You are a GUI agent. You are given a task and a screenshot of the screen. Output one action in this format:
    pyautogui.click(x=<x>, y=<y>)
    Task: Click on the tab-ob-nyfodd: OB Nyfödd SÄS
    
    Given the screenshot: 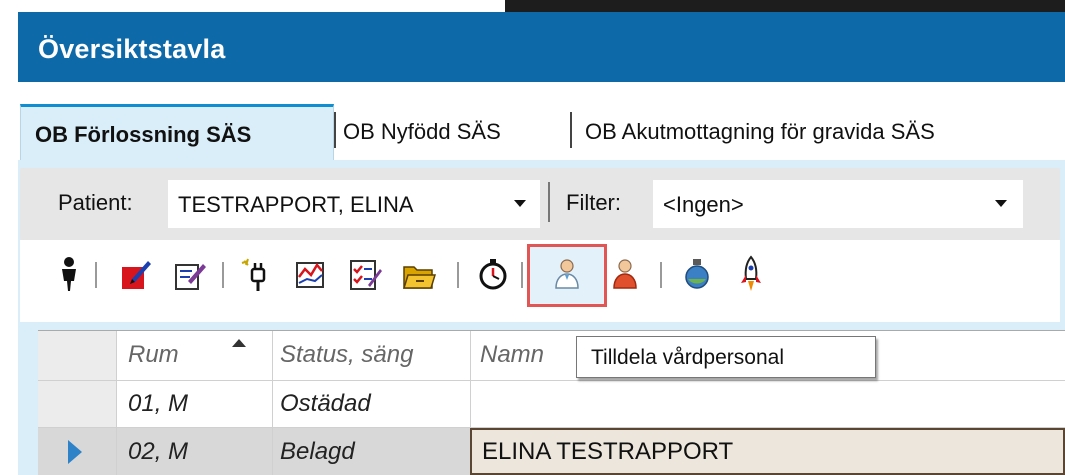 What is the action you would take?
    pyautogui.click(x=422, y=132)
    